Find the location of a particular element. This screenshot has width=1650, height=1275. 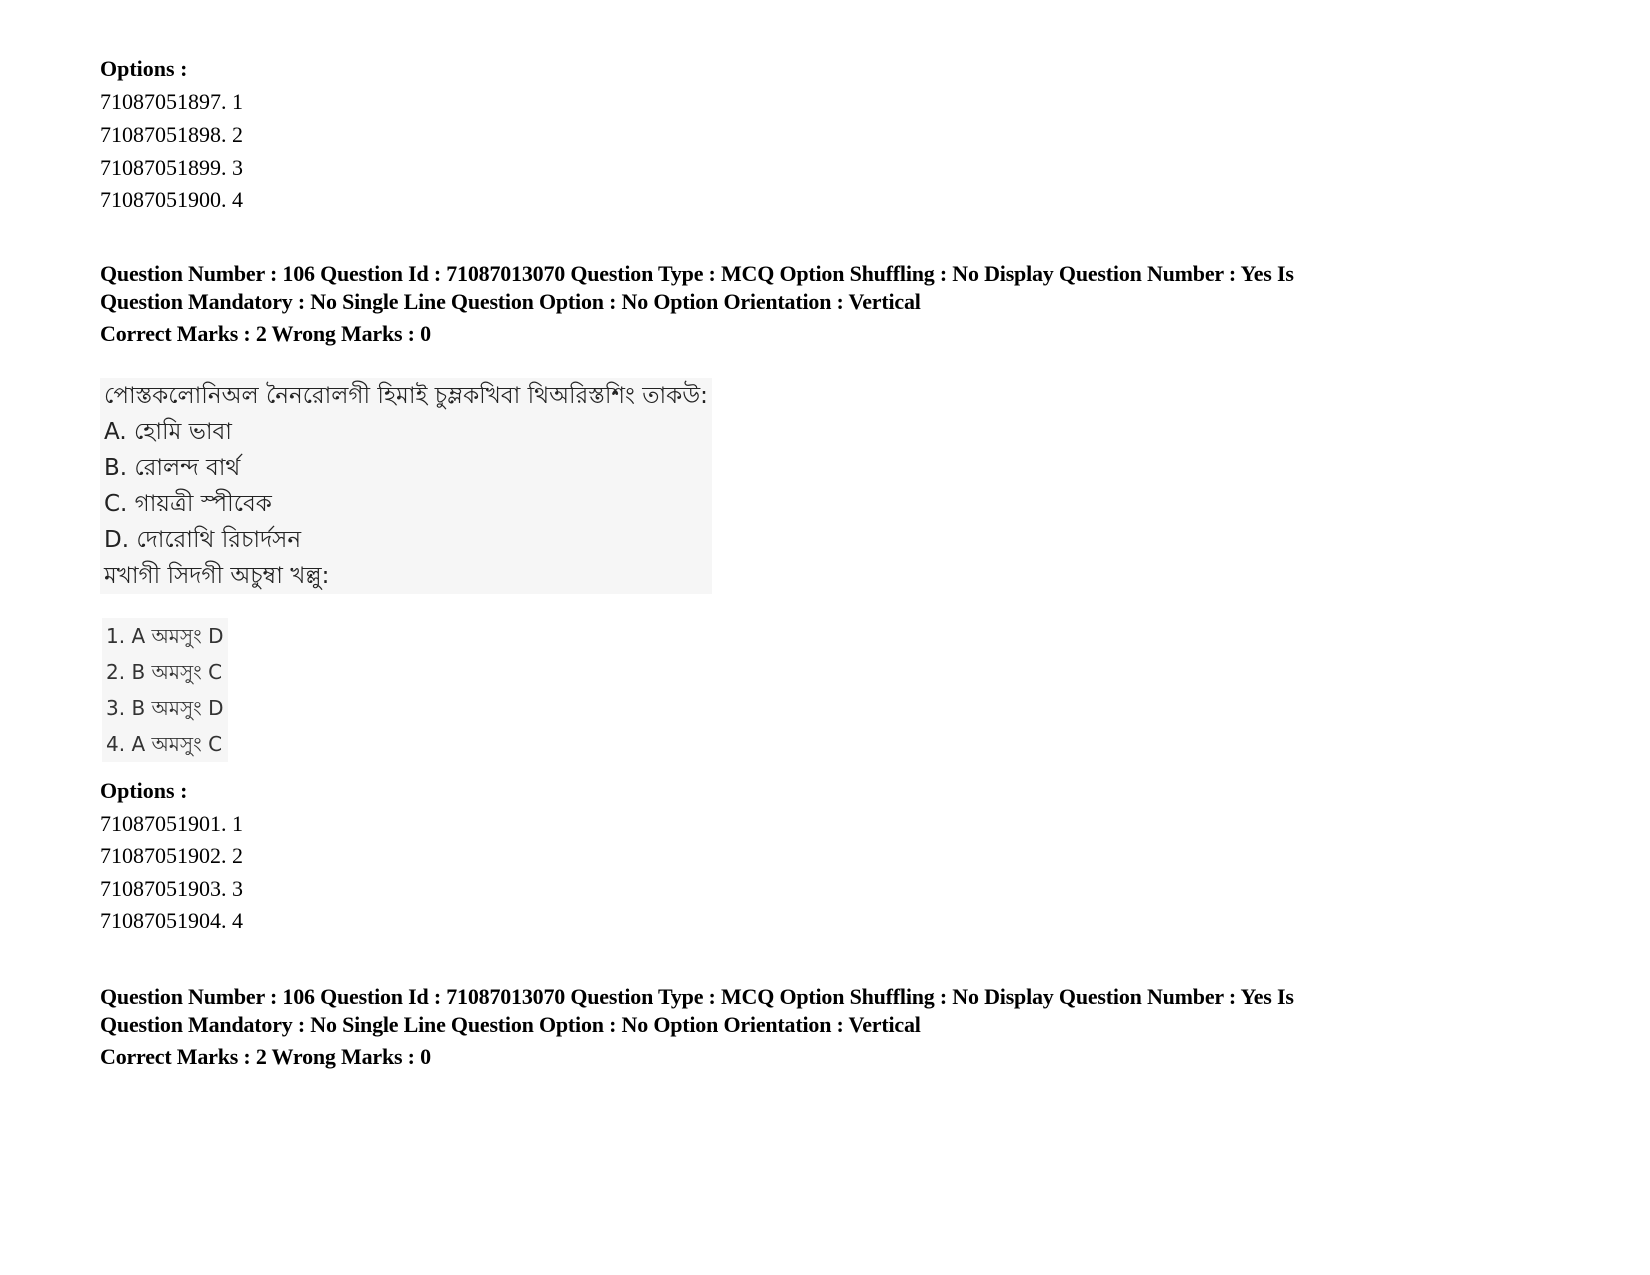

option-item: 71087051901. 1 is located at coordinates (171, 823).